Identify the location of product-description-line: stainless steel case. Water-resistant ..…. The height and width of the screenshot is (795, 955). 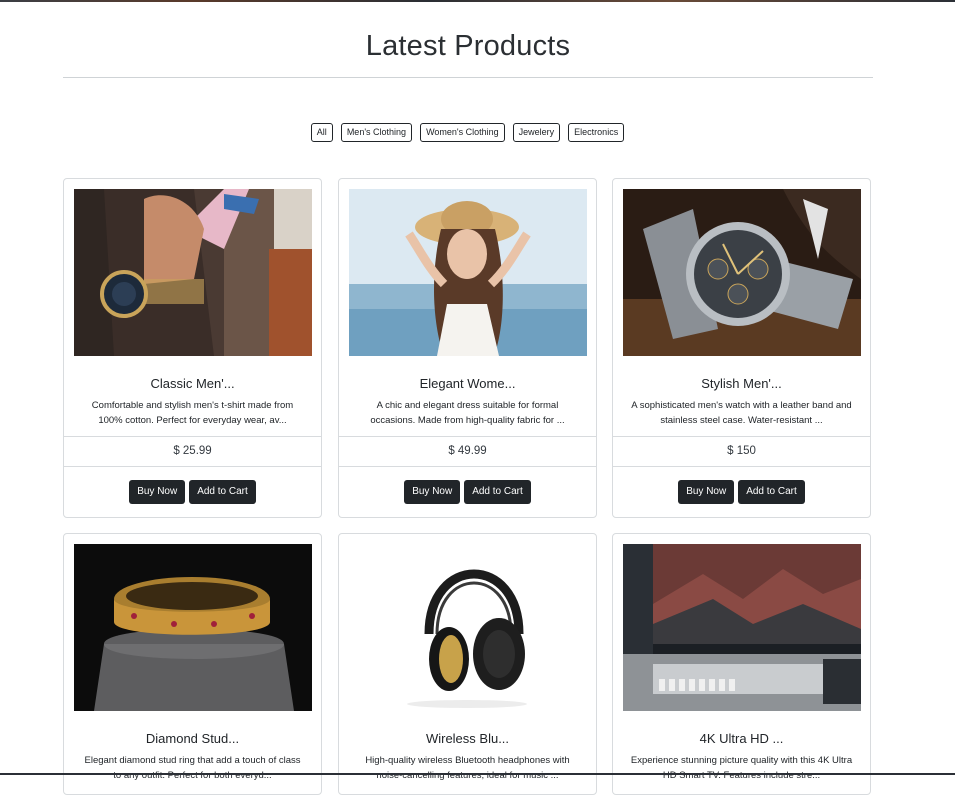
(741, 420).